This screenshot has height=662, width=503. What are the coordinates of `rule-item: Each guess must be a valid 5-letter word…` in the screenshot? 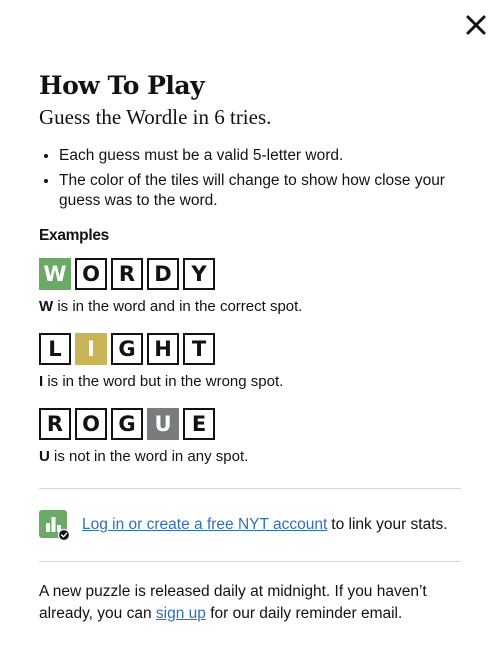 It's located at (260, 156).